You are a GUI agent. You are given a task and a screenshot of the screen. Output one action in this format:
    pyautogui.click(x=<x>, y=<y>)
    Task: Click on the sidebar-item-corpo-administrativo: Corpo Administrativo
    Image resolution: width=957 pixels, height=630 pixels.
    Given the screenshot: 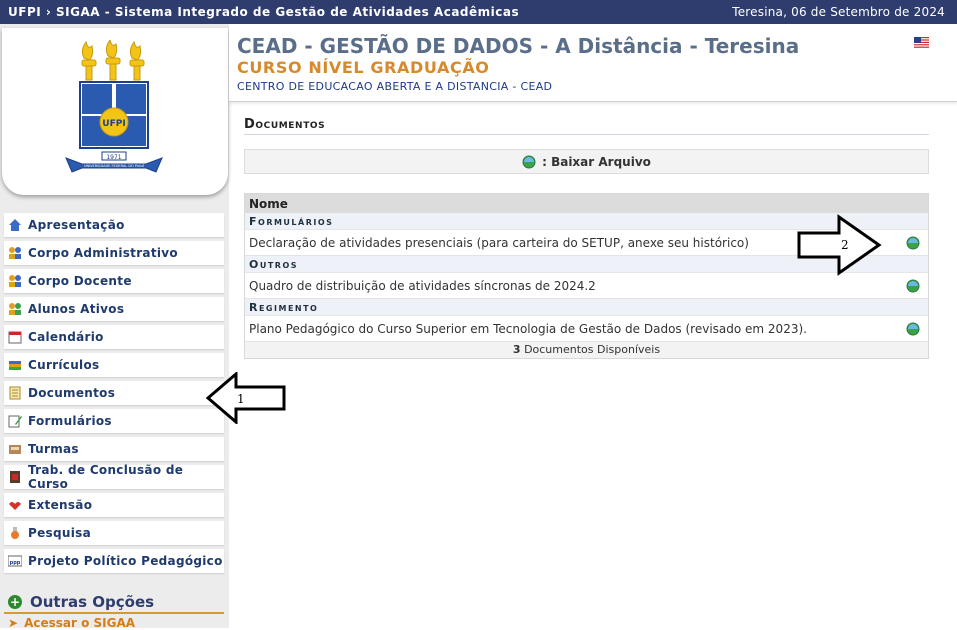 What is the action you would take?
    pyautogui.click(x=114, y=253)
    